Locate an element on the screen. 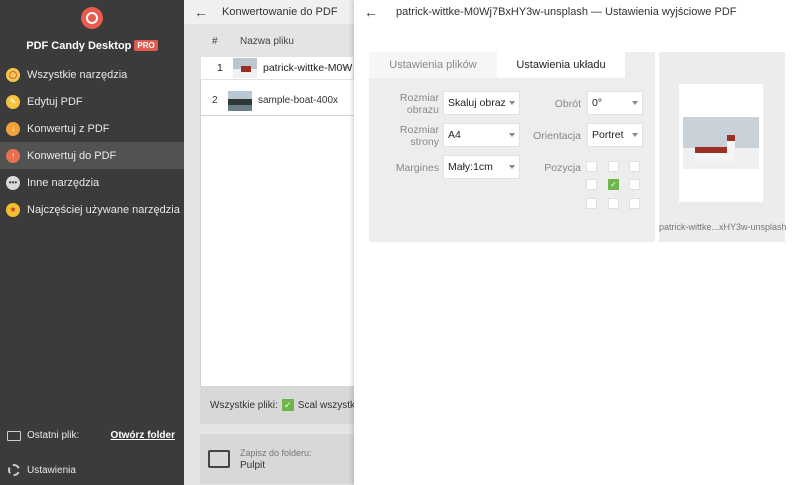 The width and height of the screenshot is (800, 485). sidebar-item-label: Konwertuj do PDF is located at coordinates (72, 155).